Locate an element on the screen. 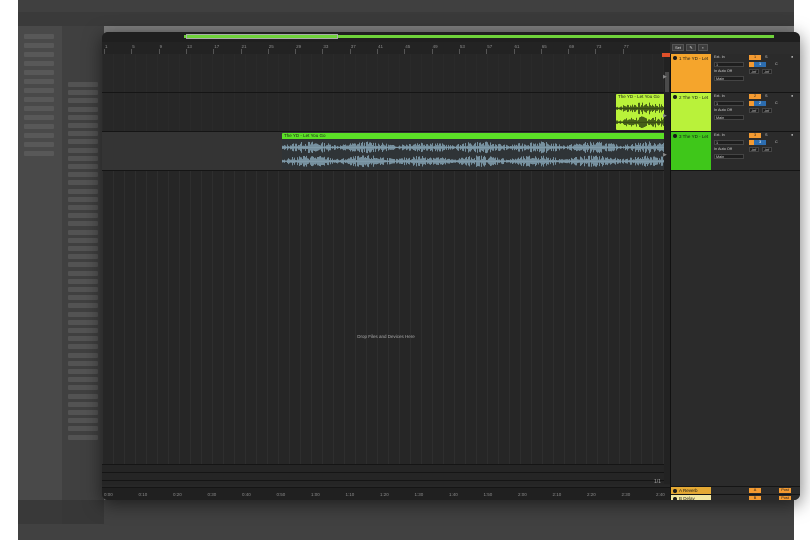  return-track-2: B Delay B Post is located at coordinates (735, 497).